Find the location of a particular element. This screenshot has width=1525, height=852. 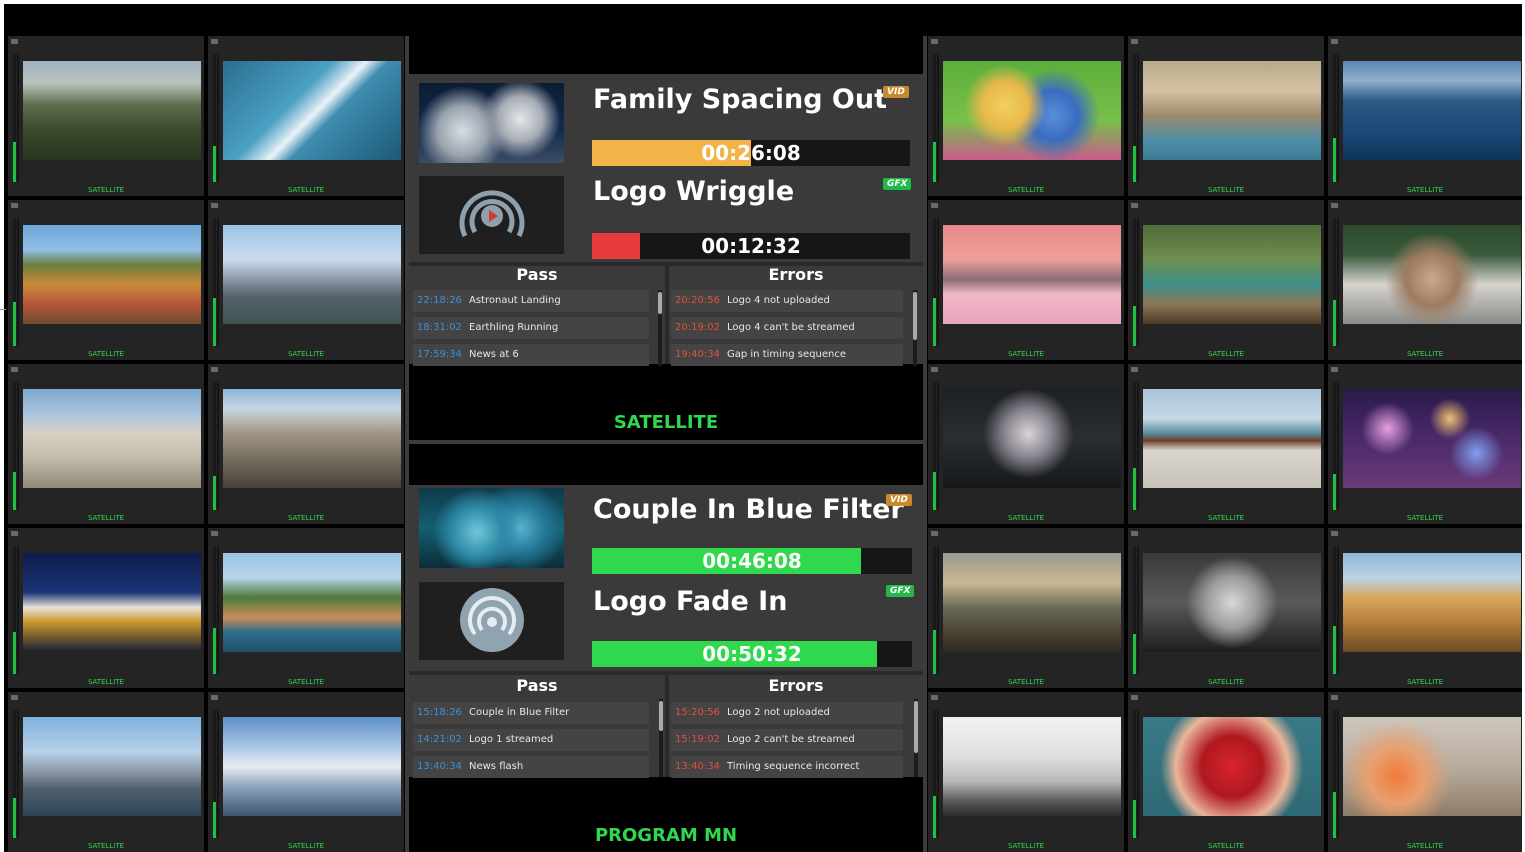

error-time: 15:19:02 is located at coordinates (697, 739).